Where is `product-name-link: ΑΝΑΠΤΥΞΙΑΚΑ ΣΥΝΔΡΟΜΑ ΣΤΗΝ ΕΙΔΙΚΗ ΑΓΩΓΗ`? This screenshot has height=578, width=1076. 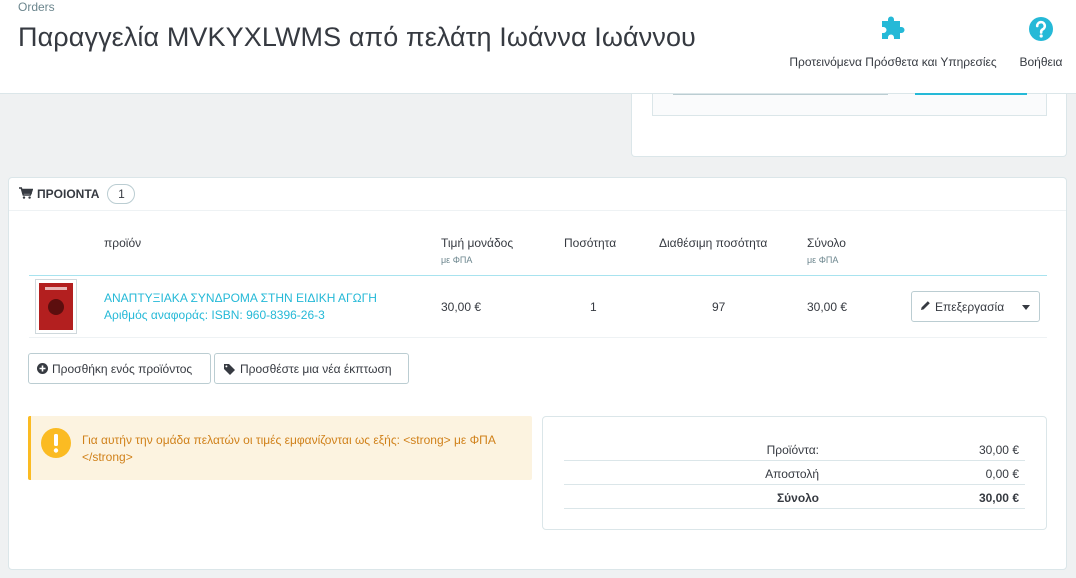 product-name-link: ΑΝΑΠΤΥΞΙΑΚΑ ΣΥΝΔΡΟΜΑ ΣΤΗΝ ΕΙΔΙΚΗ ΑΓΩΓΗ is located at coordinates (240, 298).